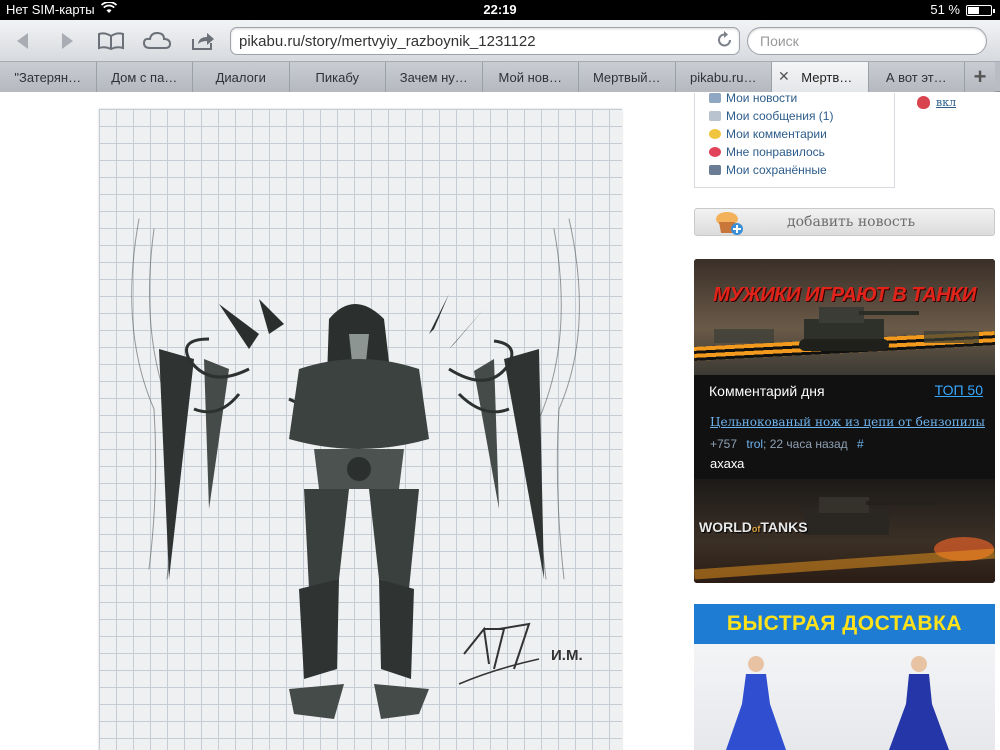 Image resolution: width=1000 pixels, height=750 pixels. I want to click on forward-arrow-icon, so click(67, 41).